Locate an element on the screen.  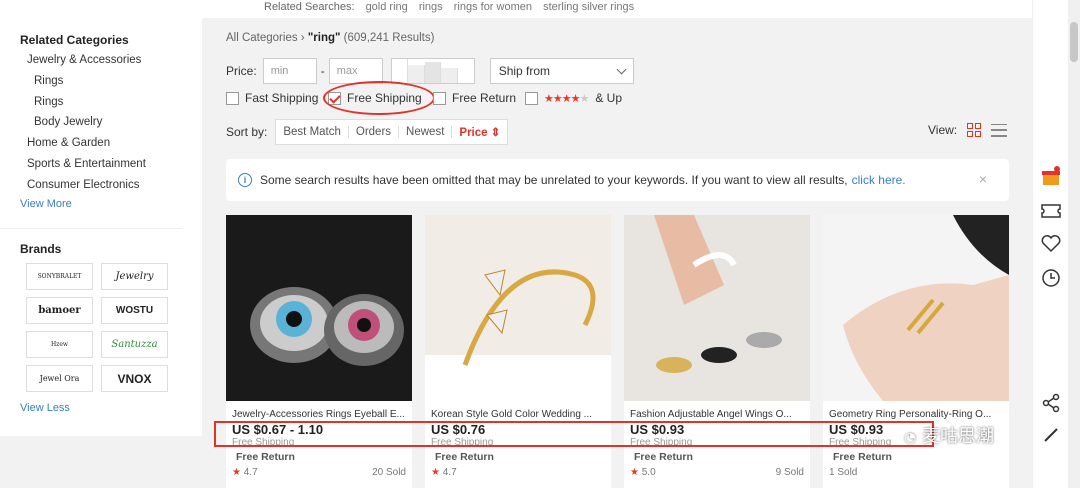
divider is located at coordinates (91, 228).